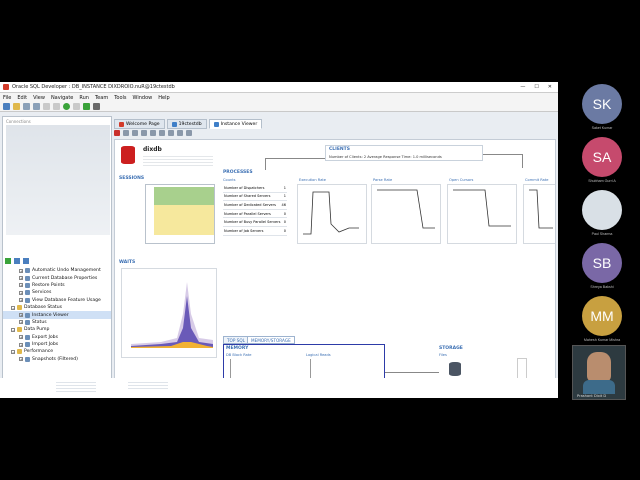 The height and width of the screenshot is (480, 640). I want to click on menu-edit: Edit, so click(22, 98).